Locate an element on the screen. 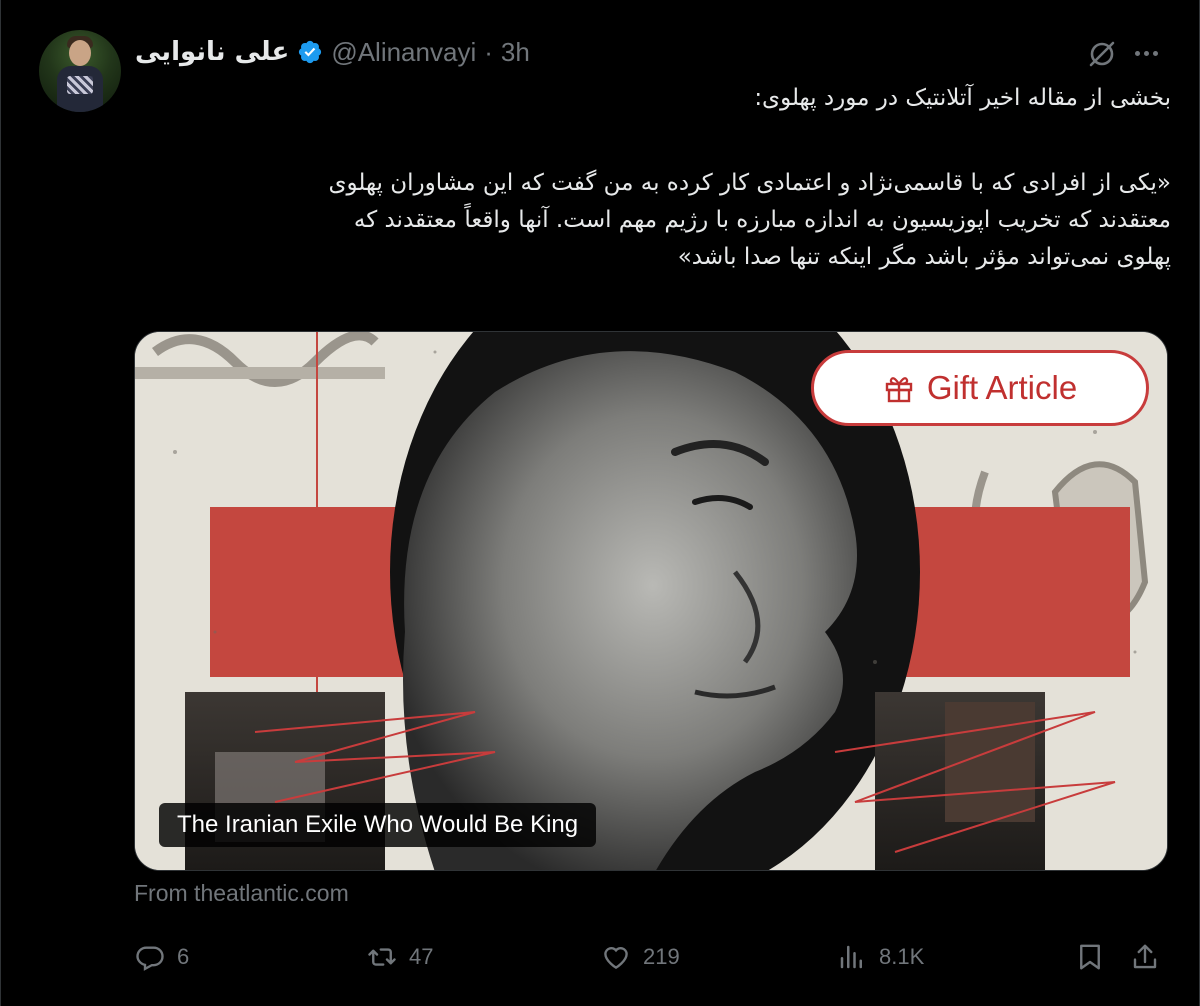  author-name: علی نانوایی is located at coordinates (212, 52).